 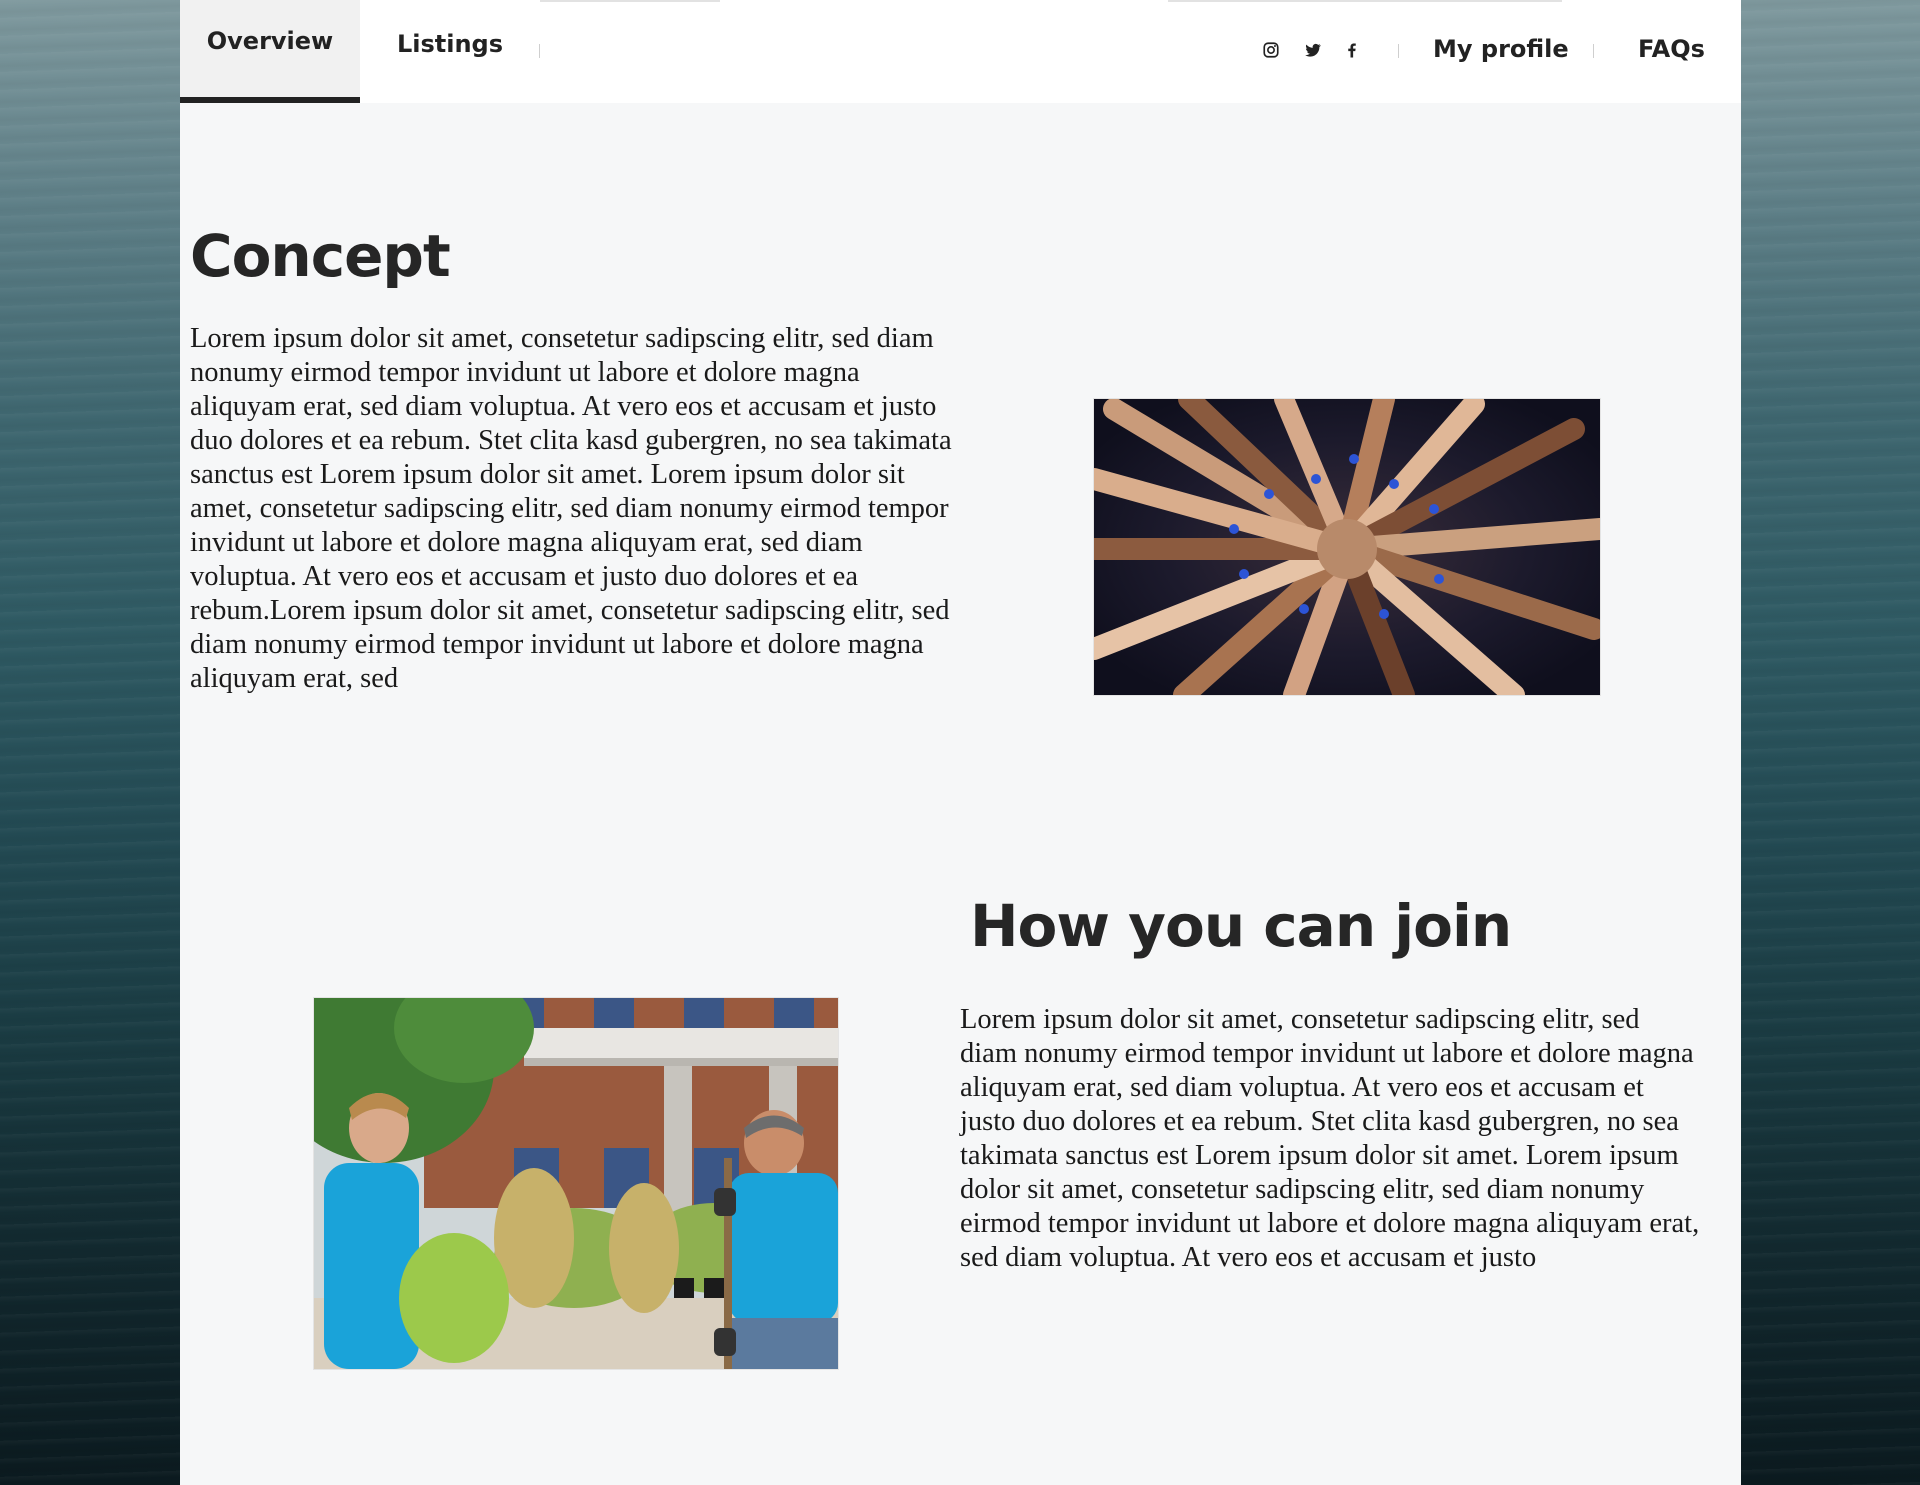 What do you see at coordinates (1671, 49) in the screenshot?
I see `faqs-link: FAQs` at bounding box center [1671, 49].